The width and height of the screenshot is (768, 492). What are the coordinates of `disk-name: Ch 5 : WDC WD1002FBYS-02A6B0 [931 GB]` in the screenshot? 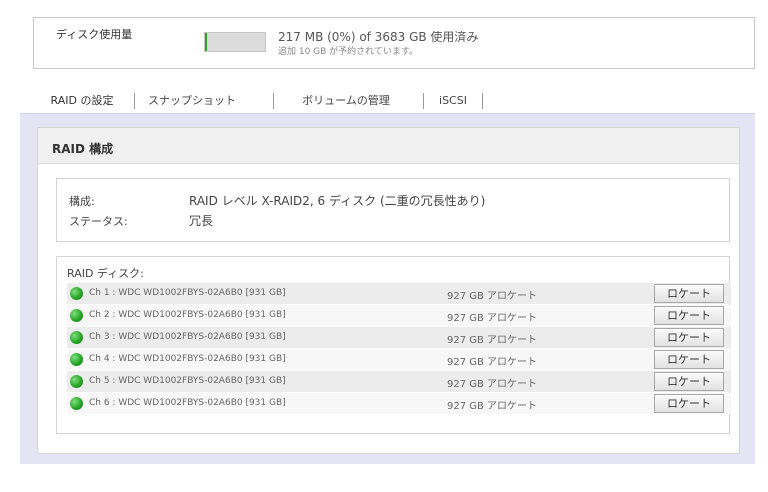 It's located at (187, 381).